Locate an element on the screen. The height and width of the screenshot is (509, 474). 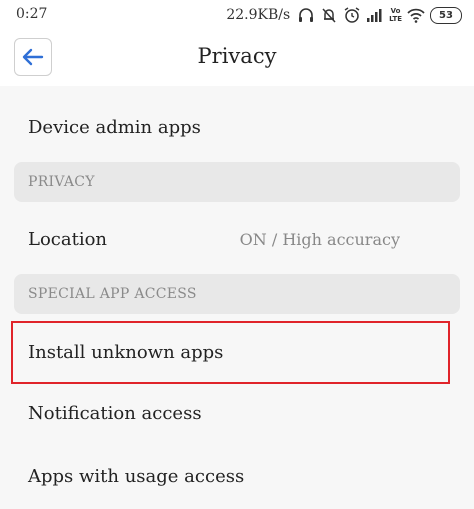
special-app-access-label: SPECIAL APP ACCESS is located at coordinates (112, 294).